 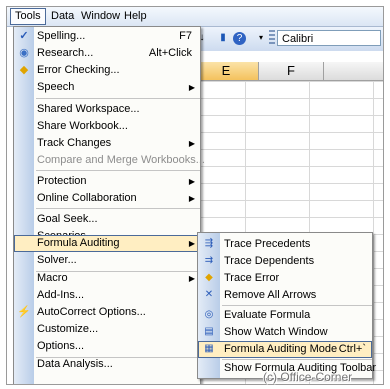 What do you see at coordinates (209, 294) in the screenshot?
I see `remove-arrows-icon: ✕` at bounding box center [209, 294].